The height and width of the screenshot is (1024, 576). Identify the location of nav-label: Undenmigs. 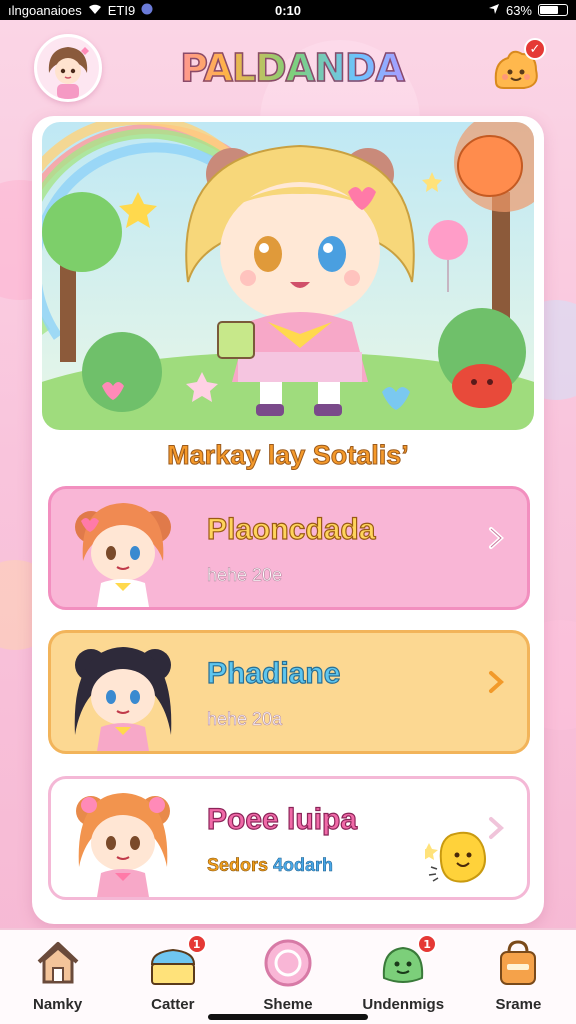
(403, 1004).